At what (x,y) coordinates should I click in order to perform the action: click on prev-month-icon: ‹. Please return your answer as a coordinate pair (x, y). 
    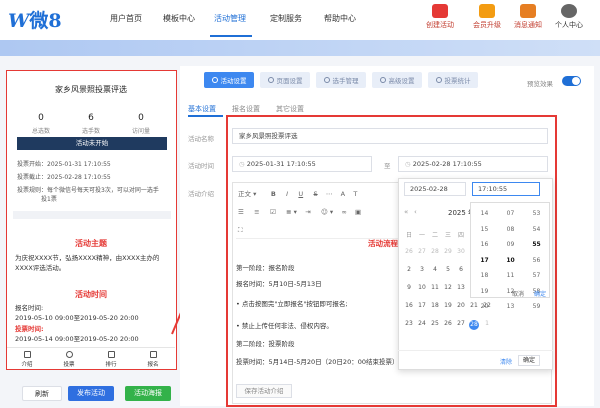
    Looking at the image, I should click on (415, 212).